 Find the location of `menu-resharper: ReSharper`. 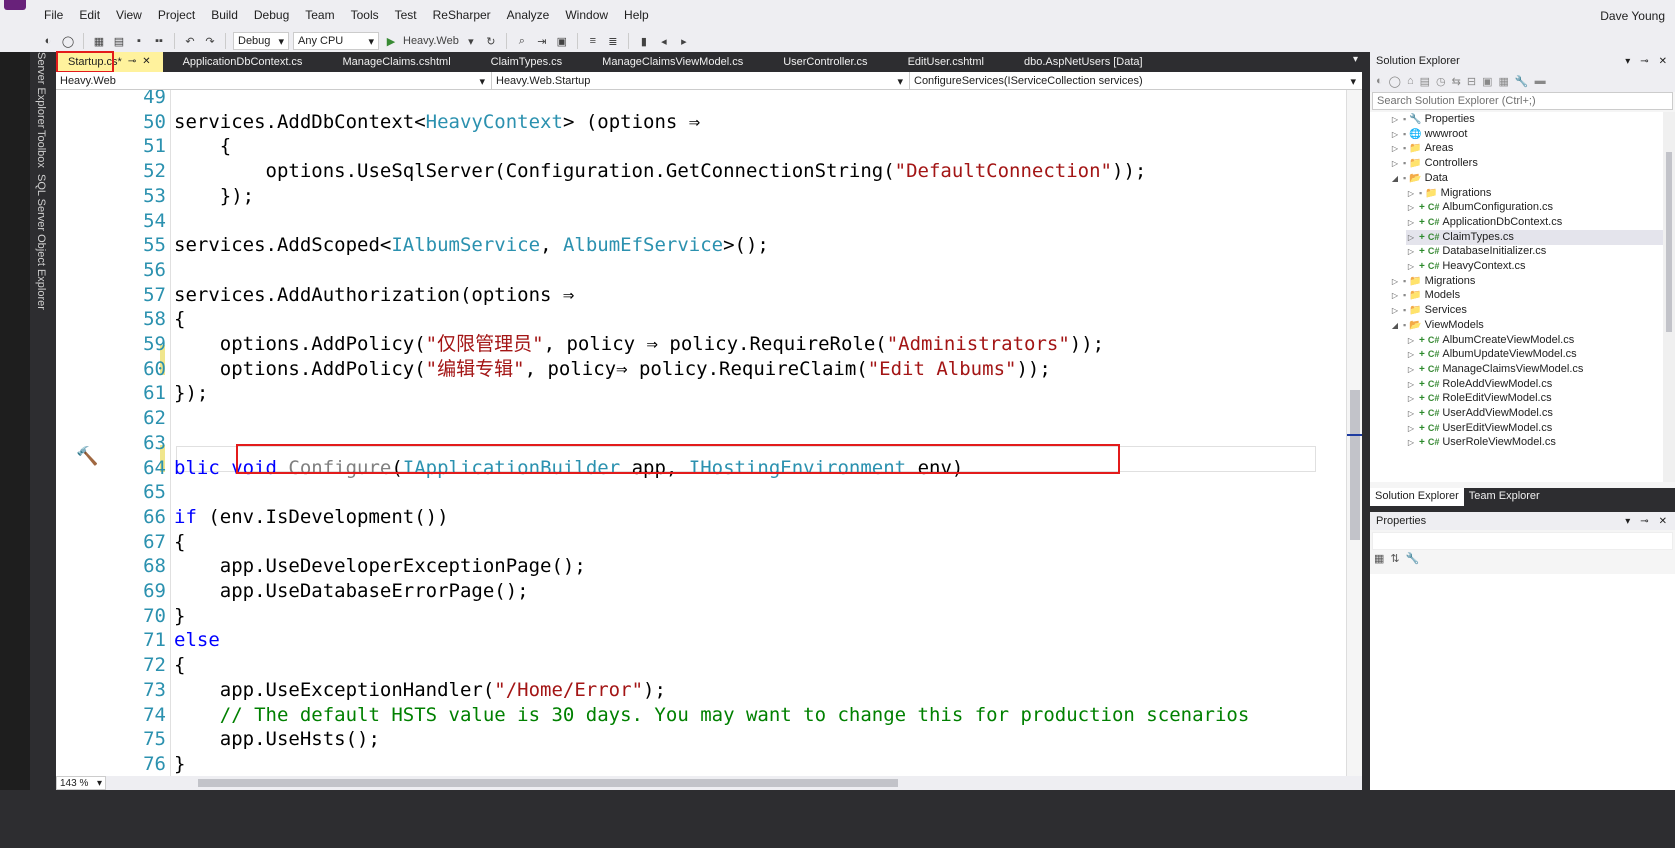

menu-resharper: ReSharper is located at coordinates (462, 15).